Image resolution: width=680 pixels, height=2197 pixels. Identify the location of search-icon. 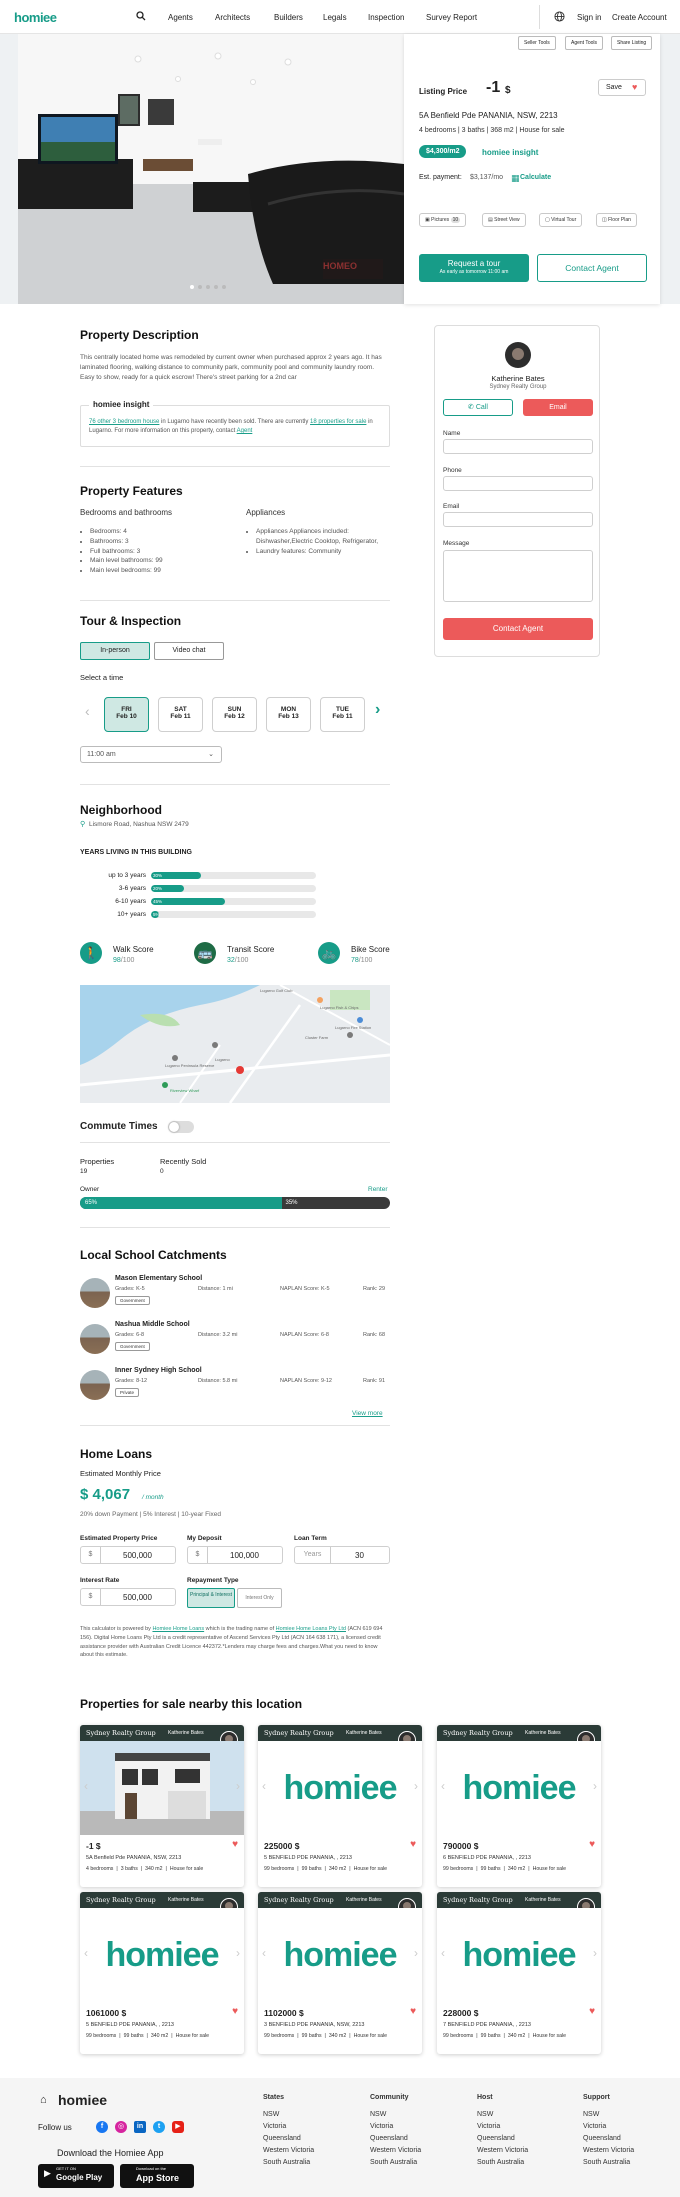
(141, 16).